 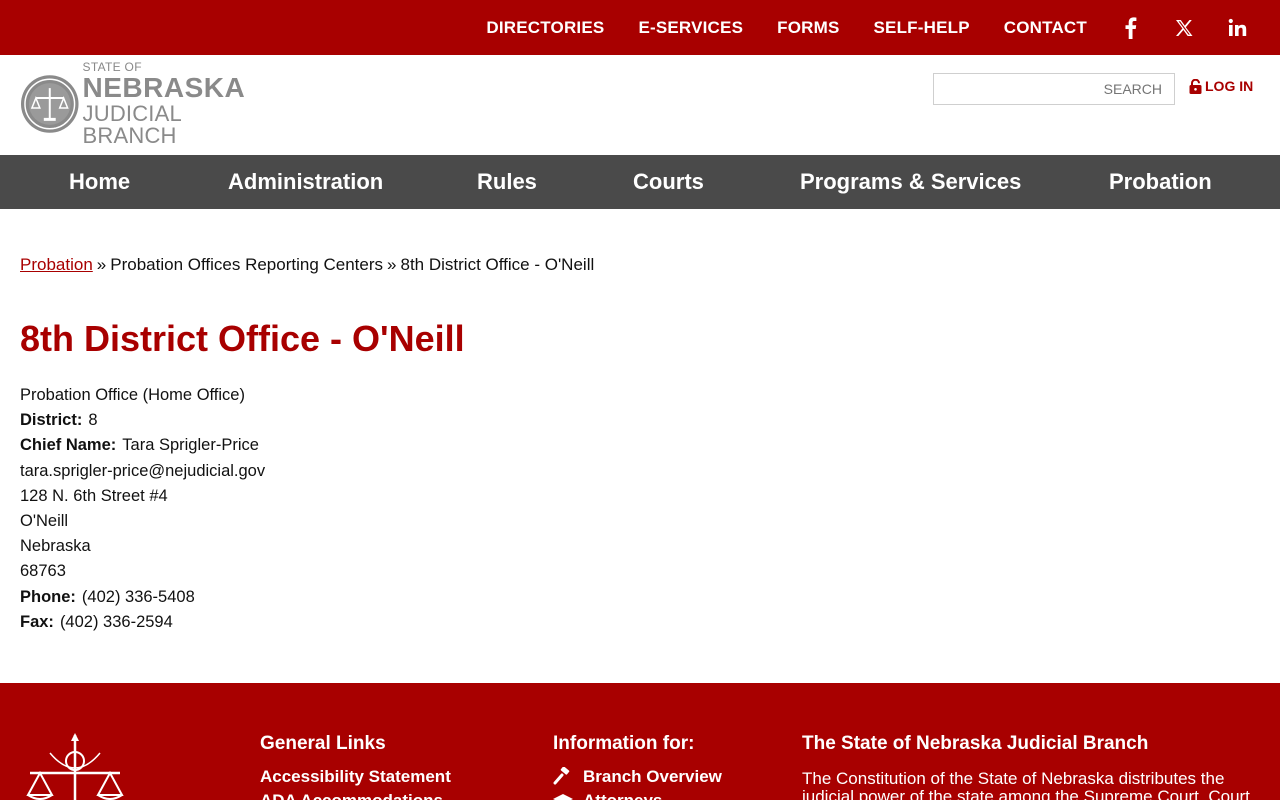 I want to click on office-email: tara.sprigler-price@nejudicial.gov, so click(x=143, y=470).